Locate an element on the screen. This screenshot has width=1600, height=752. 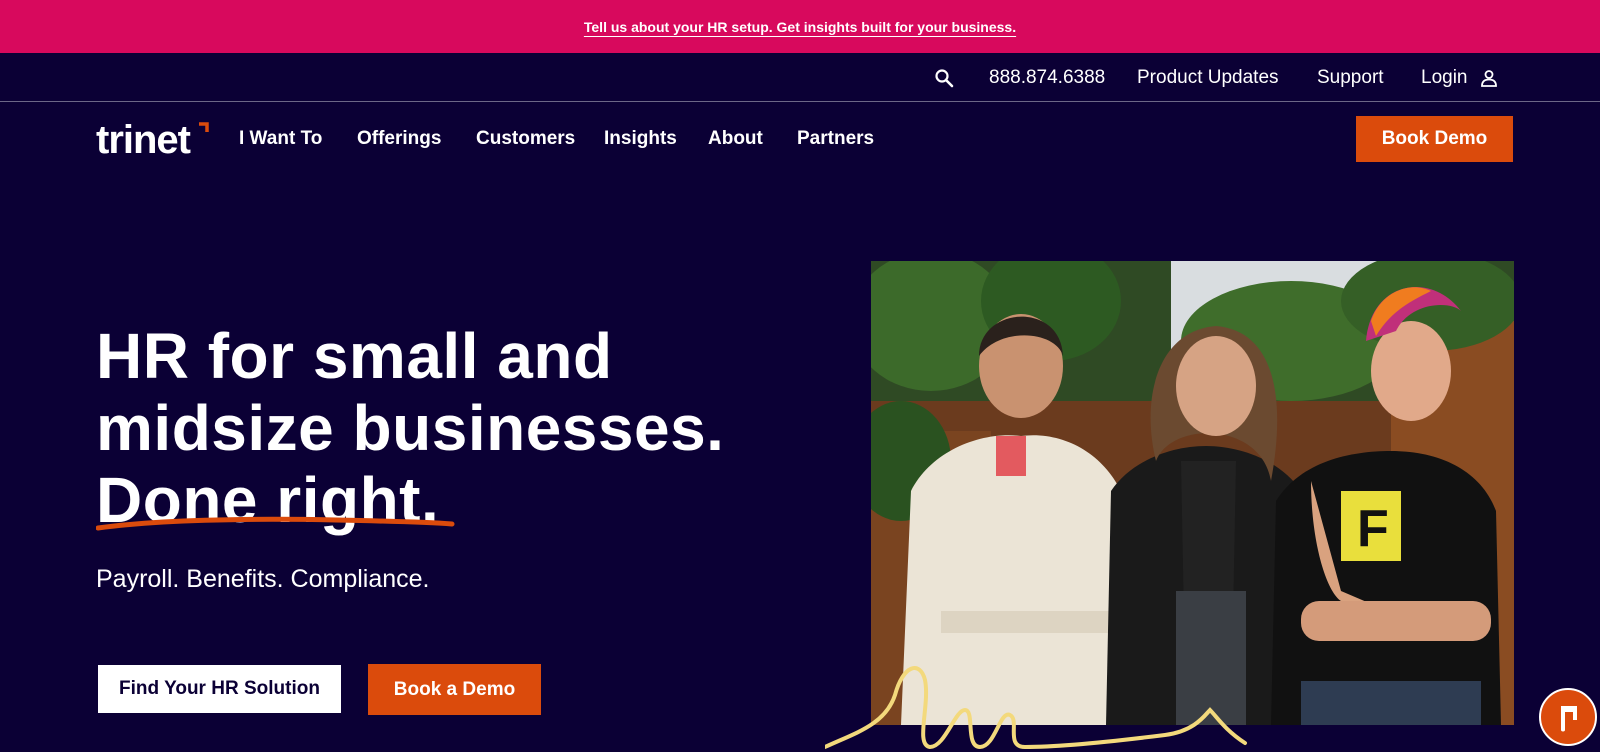
hero-subtitle: Payroll. Benefits. Compliance. is located at coordinates (263, 579).